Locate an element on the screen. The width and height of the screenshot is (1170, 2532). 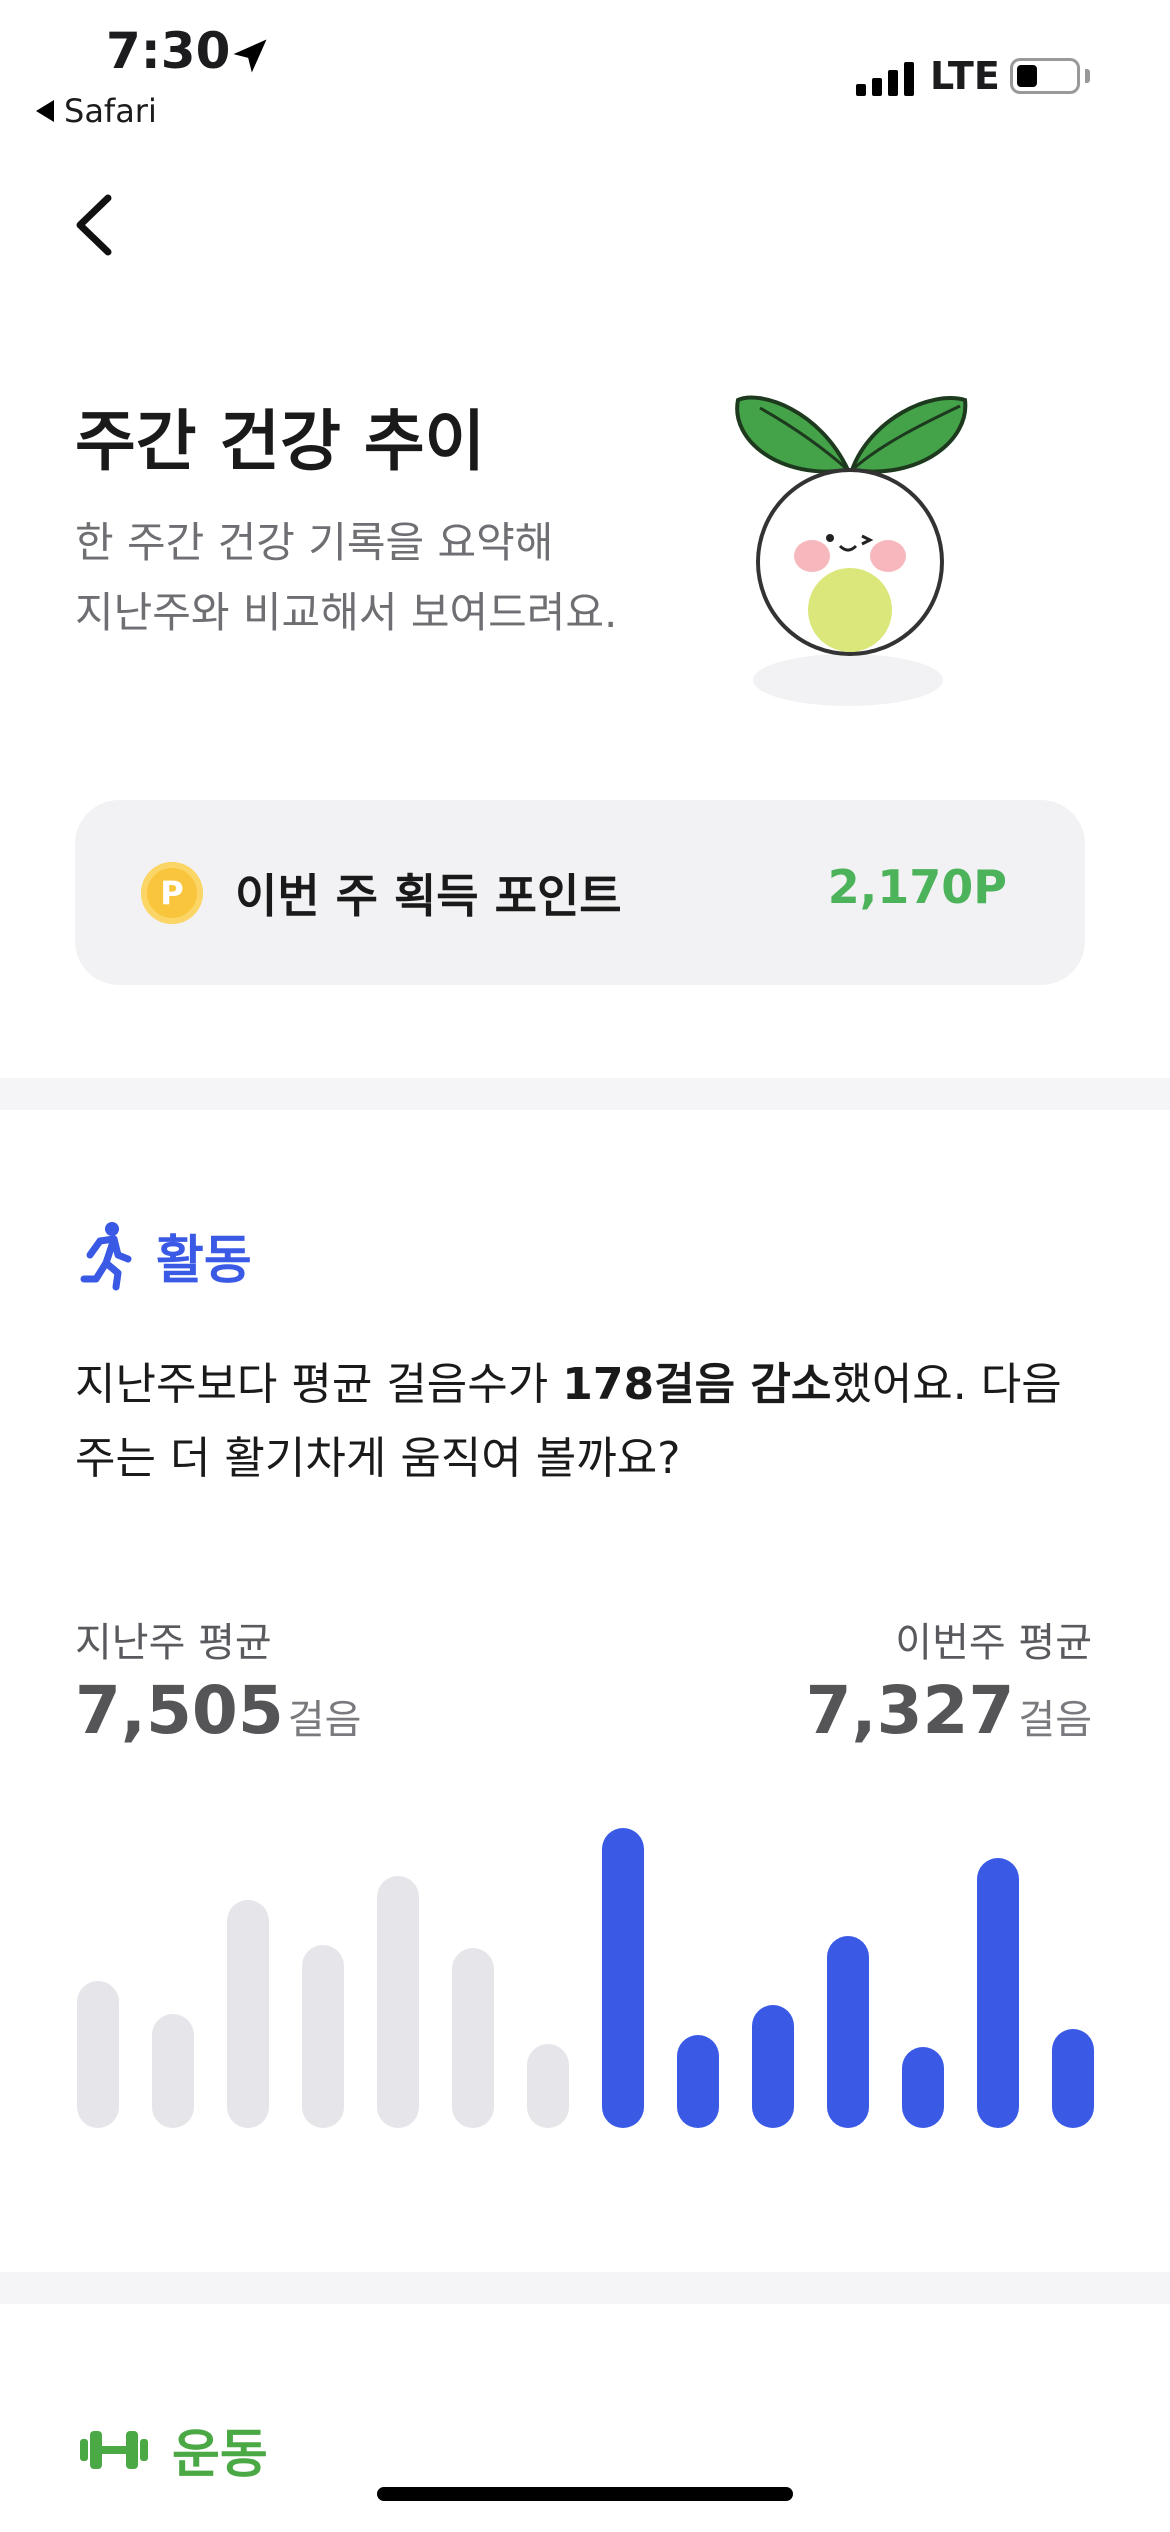
last-week-avg-value: 7,505 걸음 is located at coordinates (218, 1710).